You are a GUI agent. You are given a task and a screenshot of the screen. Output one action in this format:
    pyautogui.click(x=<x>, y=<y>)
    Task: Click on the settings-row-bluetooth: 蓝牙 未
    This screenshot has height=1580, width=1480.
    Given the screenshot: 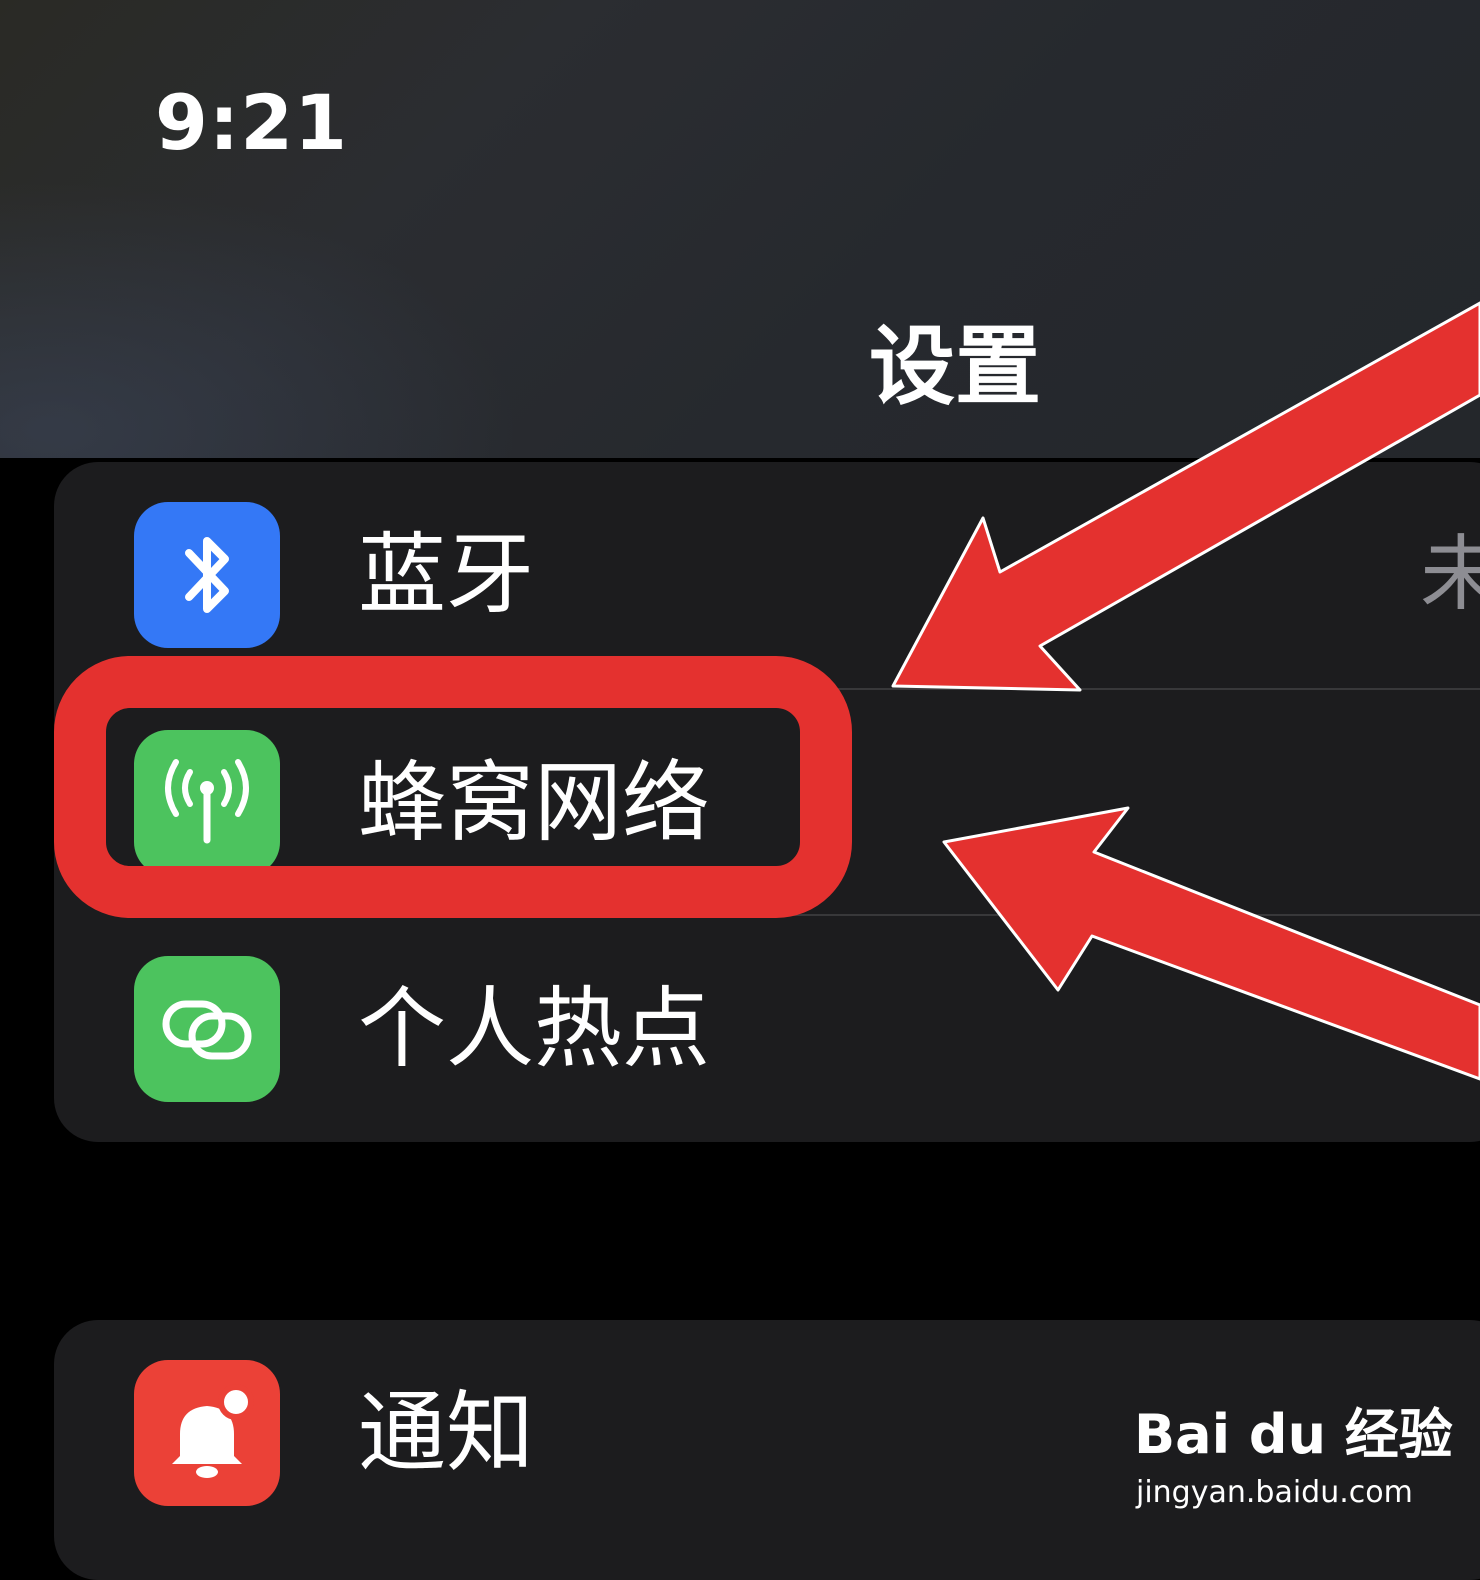 What is the action you would take?
    pyautogui.click(x=767, y=575)
    